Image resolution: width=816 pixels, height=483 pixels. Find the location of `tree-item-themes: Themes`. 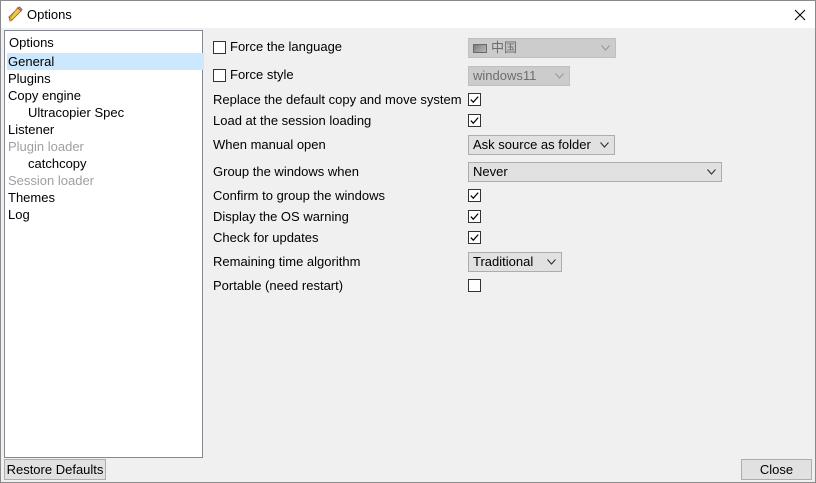

tree-item-themes: Themes is located at coordinates (33, 197).